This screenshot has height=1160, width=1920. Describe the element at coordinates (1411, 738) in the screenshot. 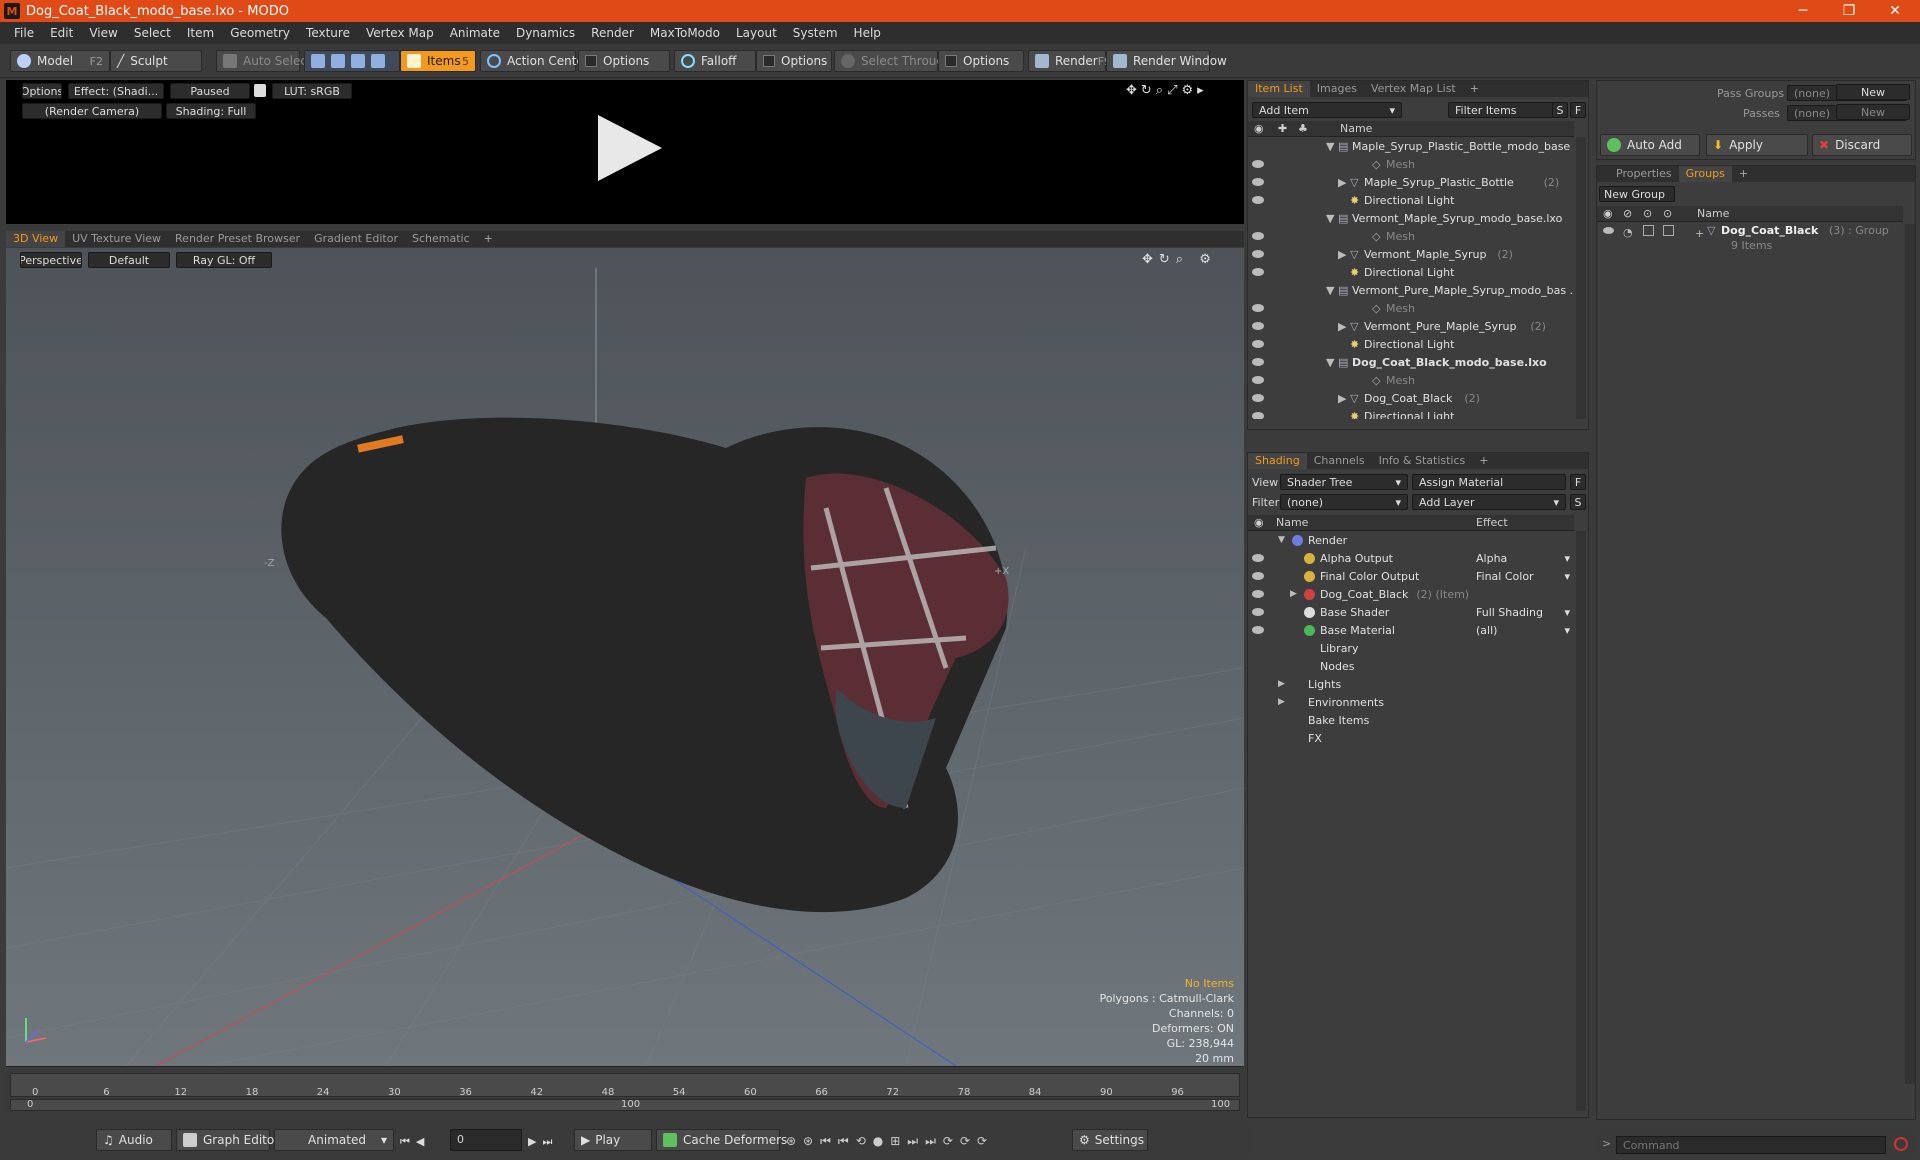

I see `table-row: FX` at that location.